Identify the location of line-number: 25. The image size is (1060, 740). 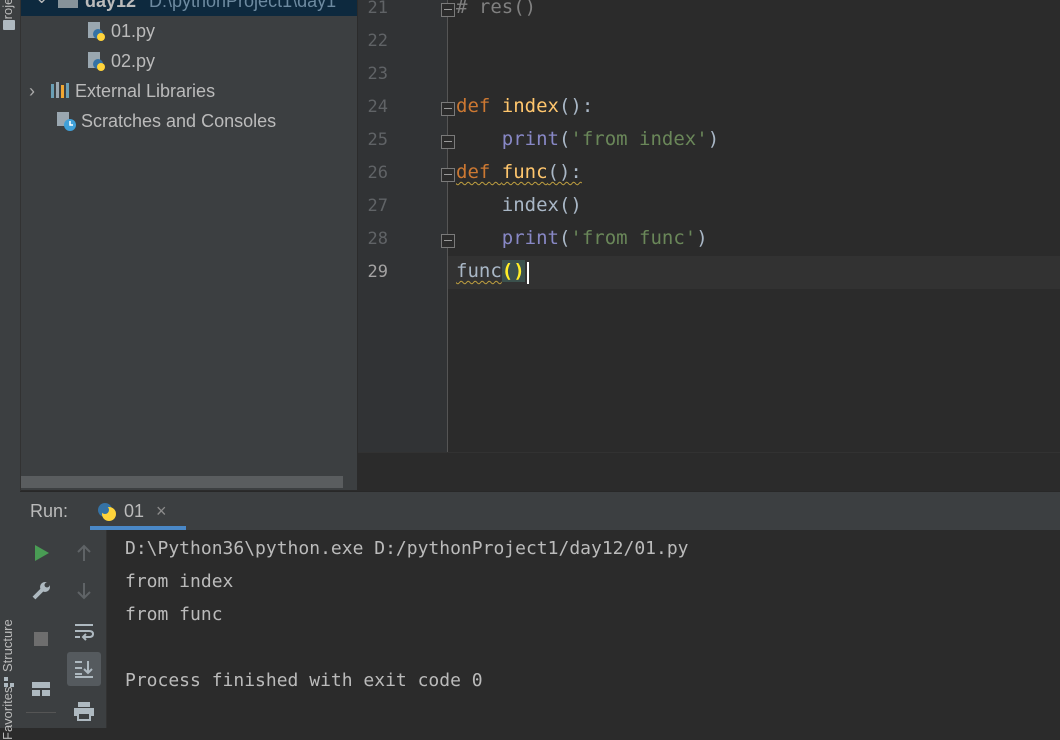
(377, 140).